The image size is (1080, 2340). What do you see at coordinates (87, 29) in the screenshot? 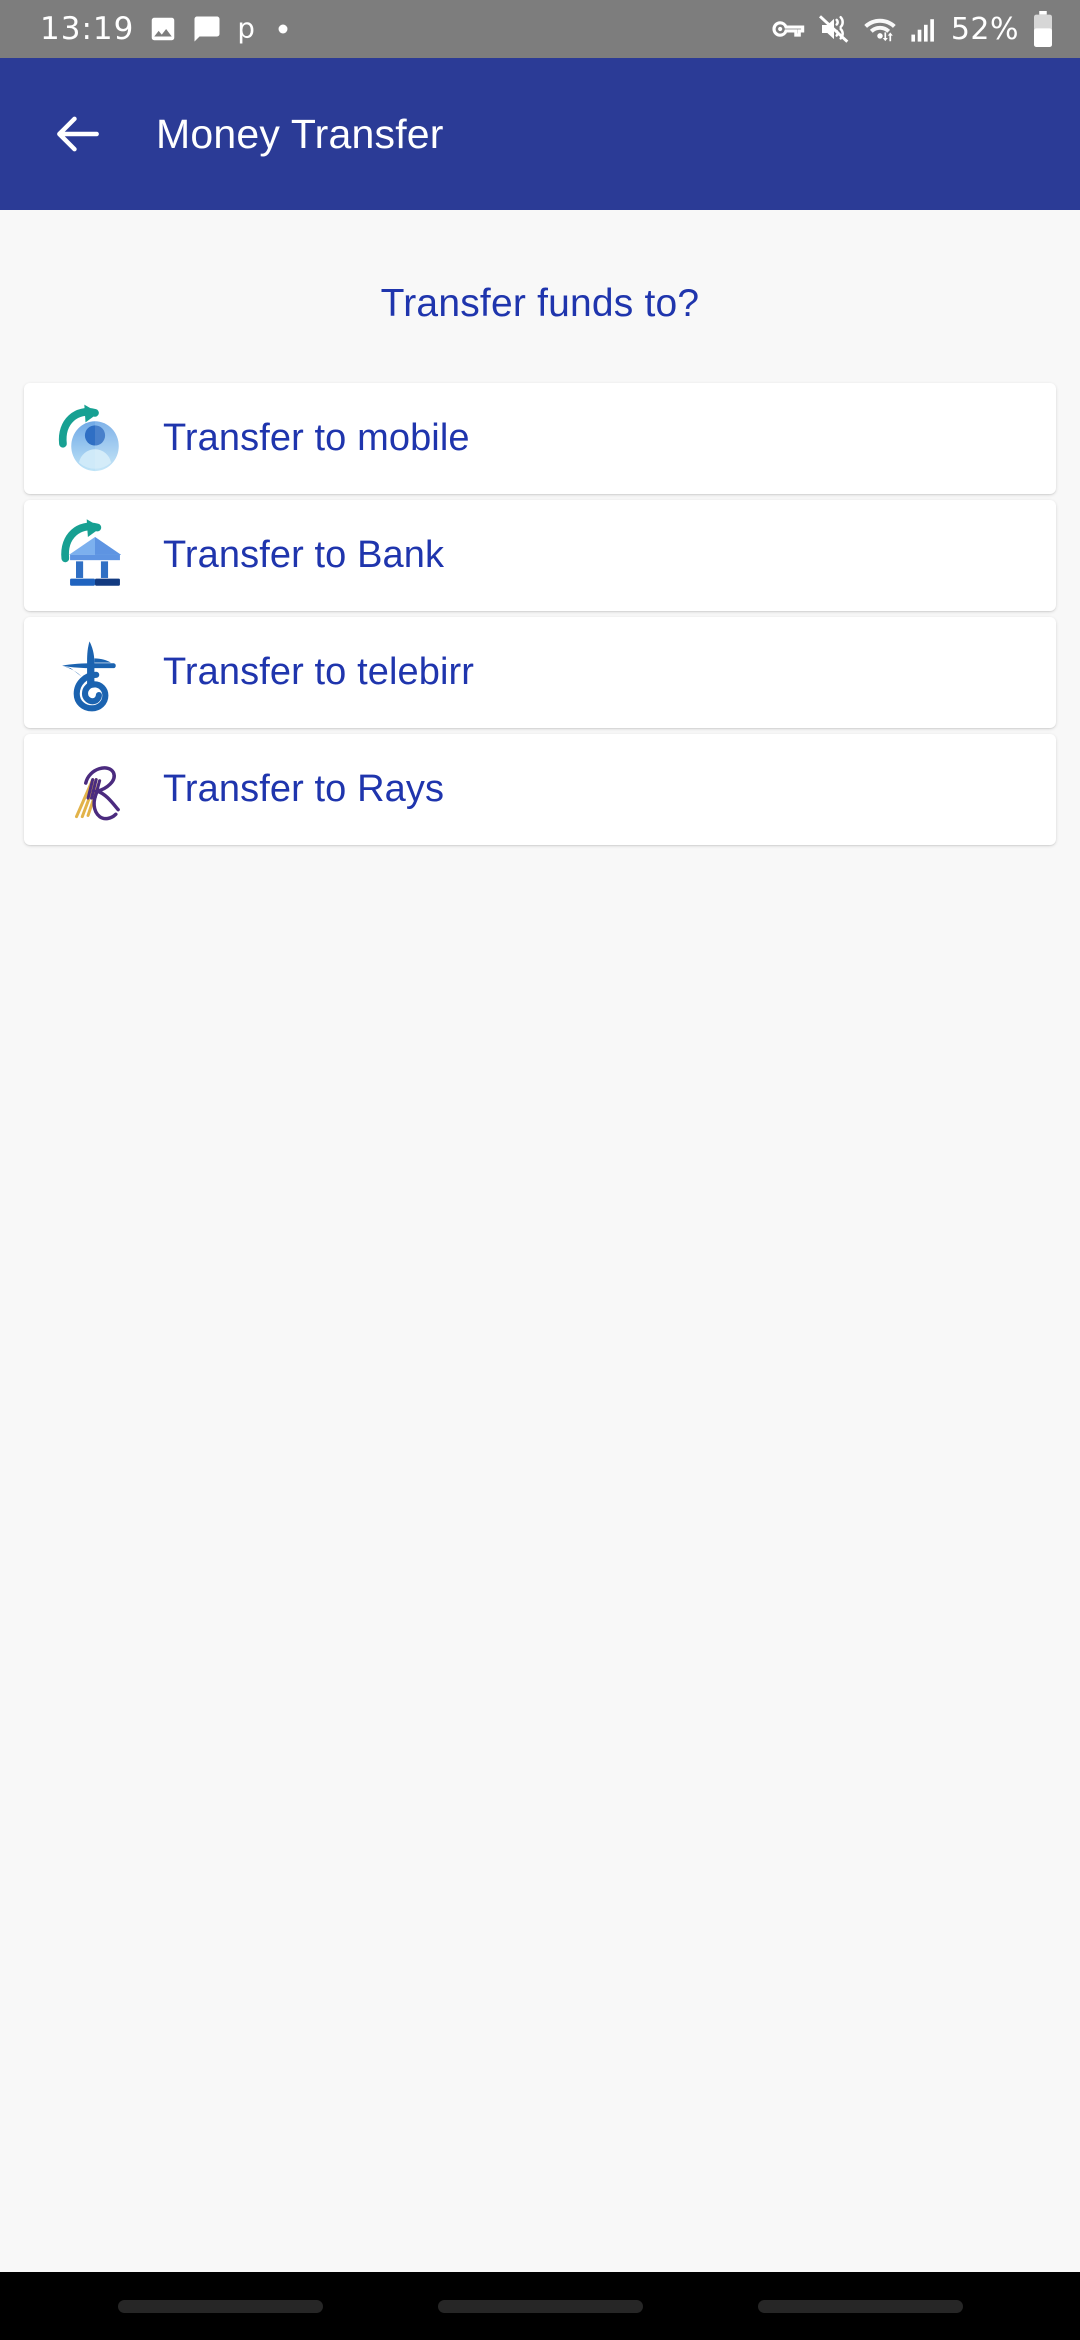
I see `status-clock: 13:19` at bounding box center [87, 29].